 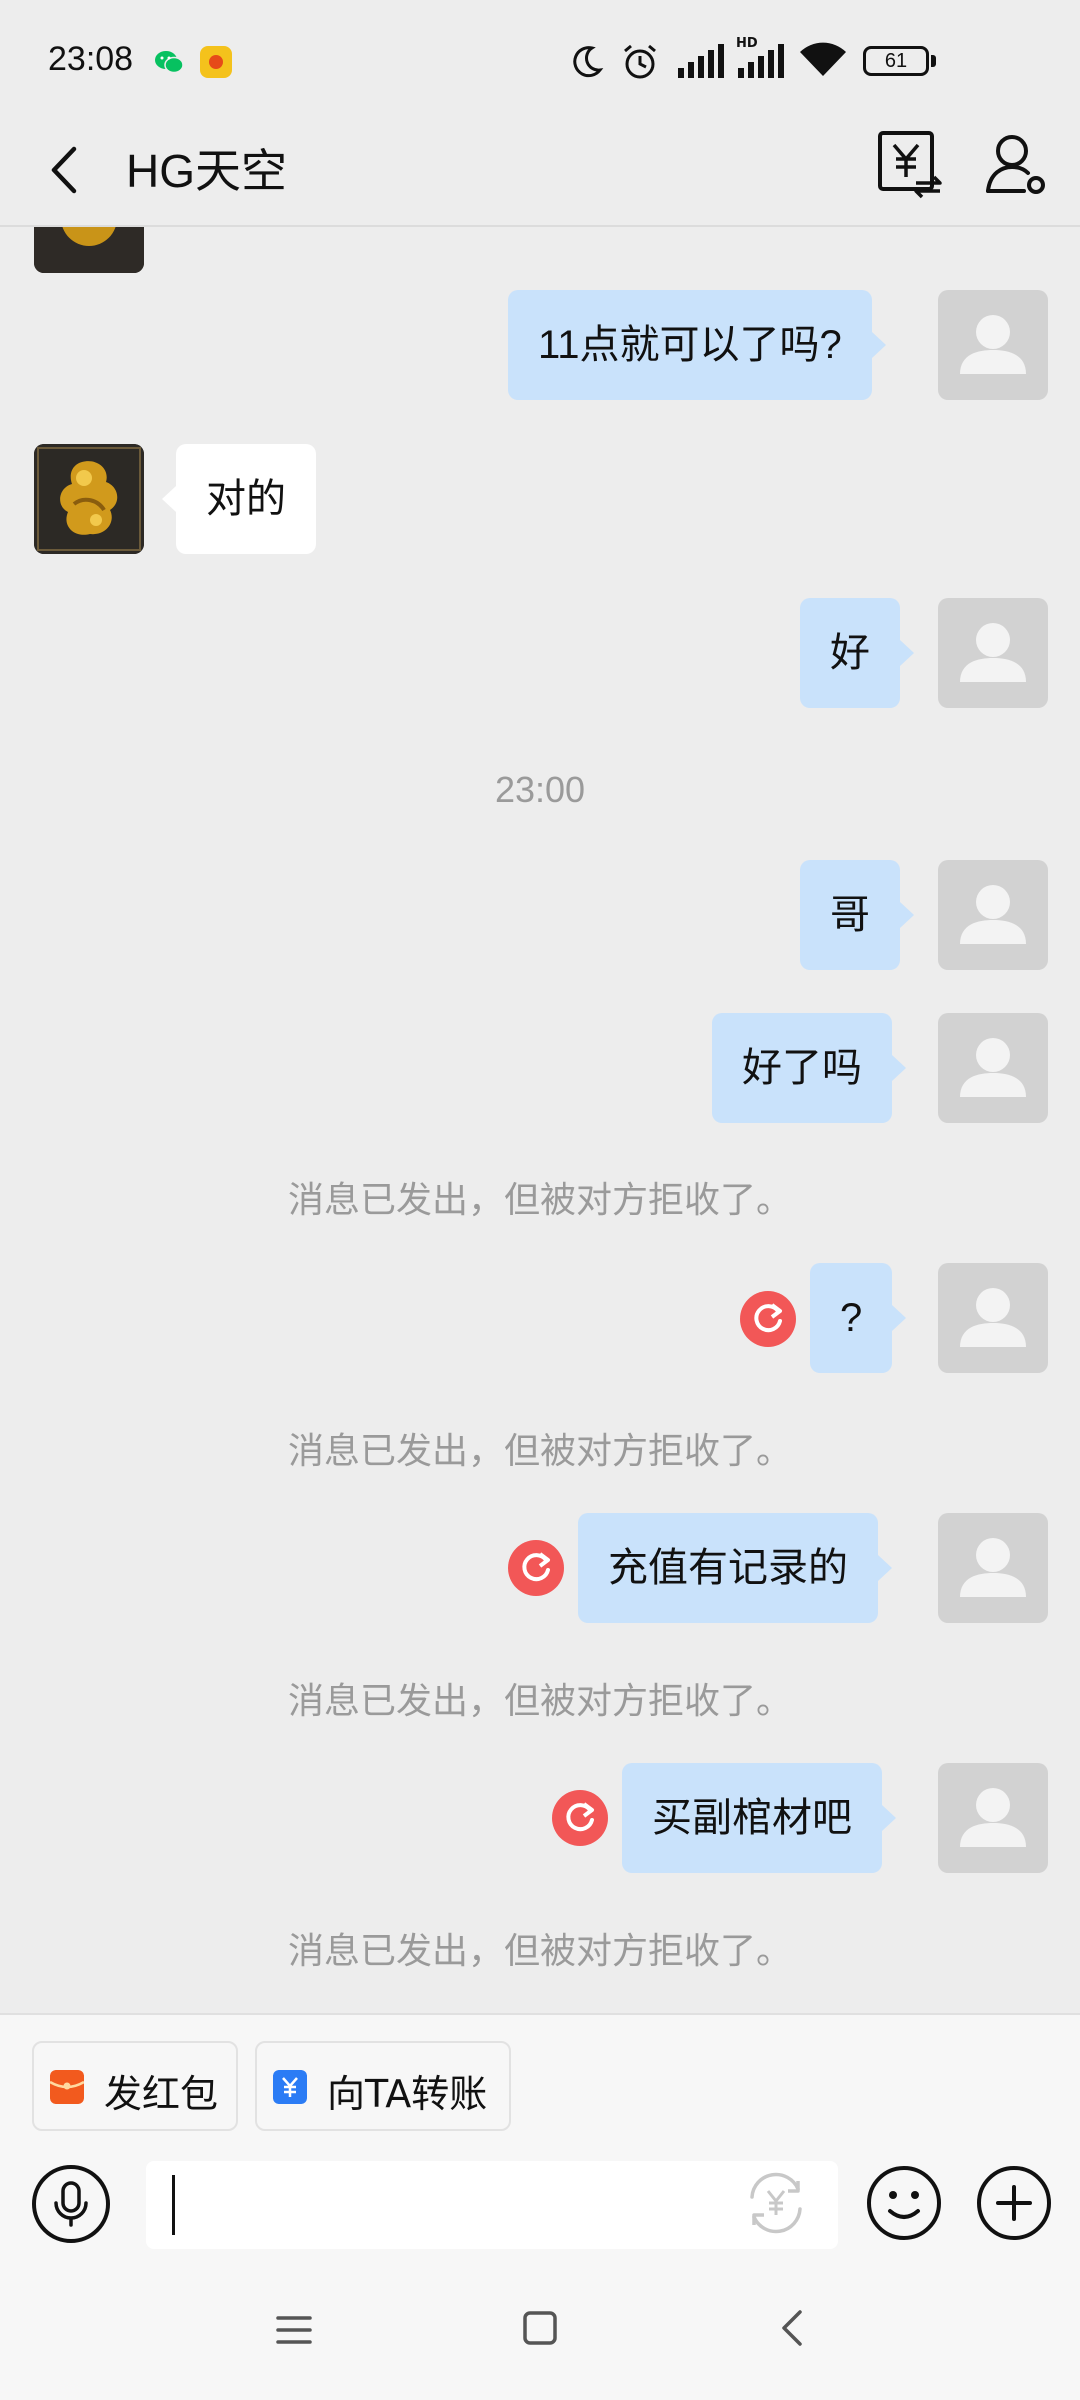 What do you see at coordinates (206, 171) in the screenshot?
I see `chat-title: HG天空` at bounding box center [206, 171].